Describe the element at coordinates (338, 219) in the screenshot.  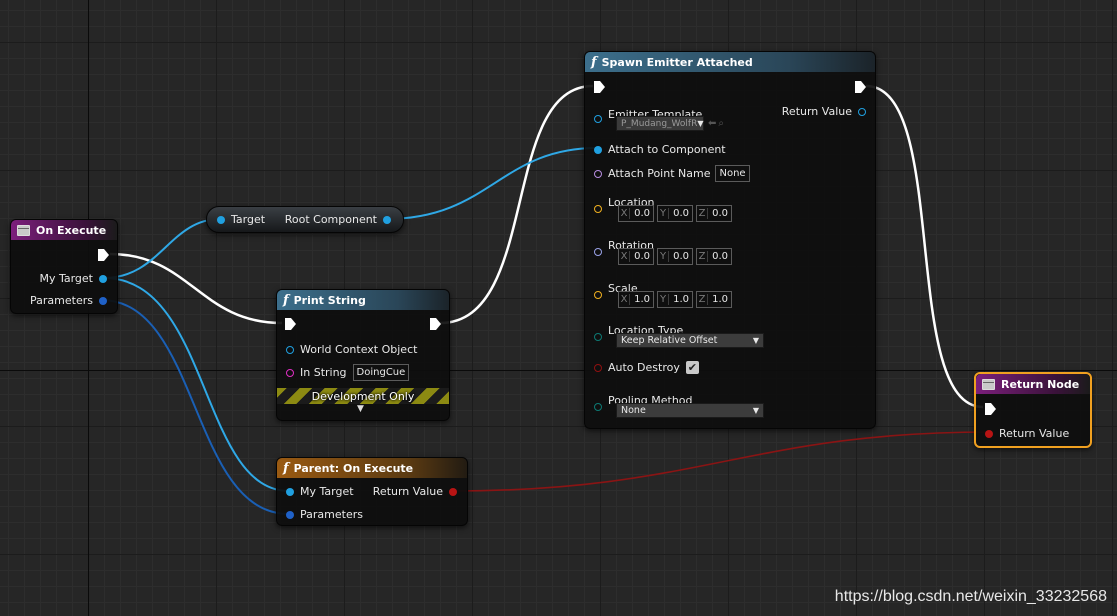
I see `pin-row-root-component: Root Component` at that location.